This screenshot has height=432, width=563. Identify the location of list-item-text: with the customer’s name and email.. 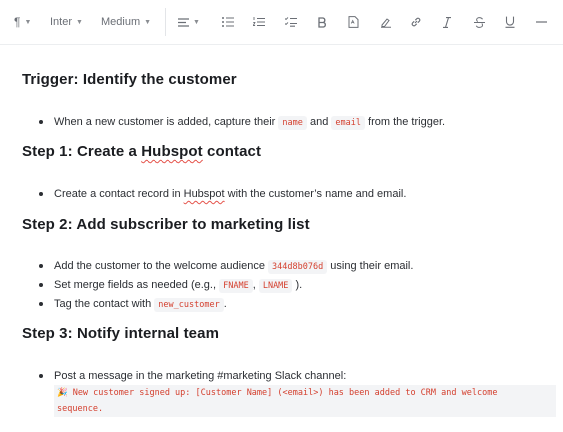
(315, 194).